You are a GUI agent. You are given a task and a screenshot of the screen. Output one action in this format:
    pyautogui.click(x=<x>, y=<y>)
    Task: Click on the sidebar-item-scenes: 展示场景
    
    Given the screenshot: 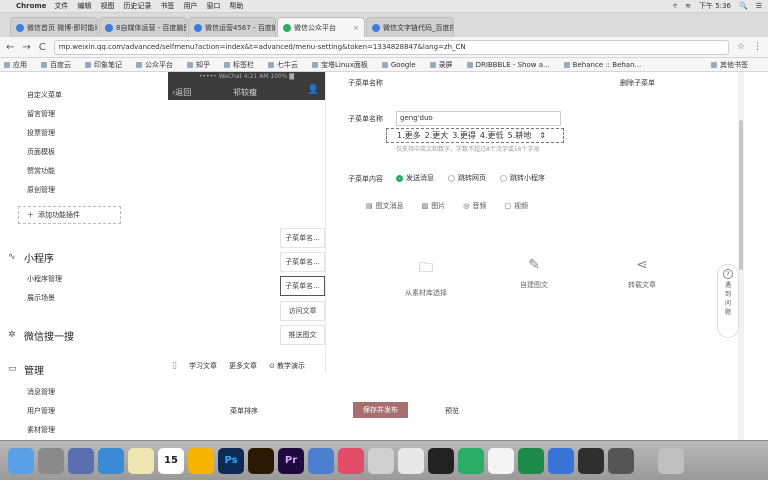 What is the action you would take?
    pyautogui.click(x=41, y=298)
    